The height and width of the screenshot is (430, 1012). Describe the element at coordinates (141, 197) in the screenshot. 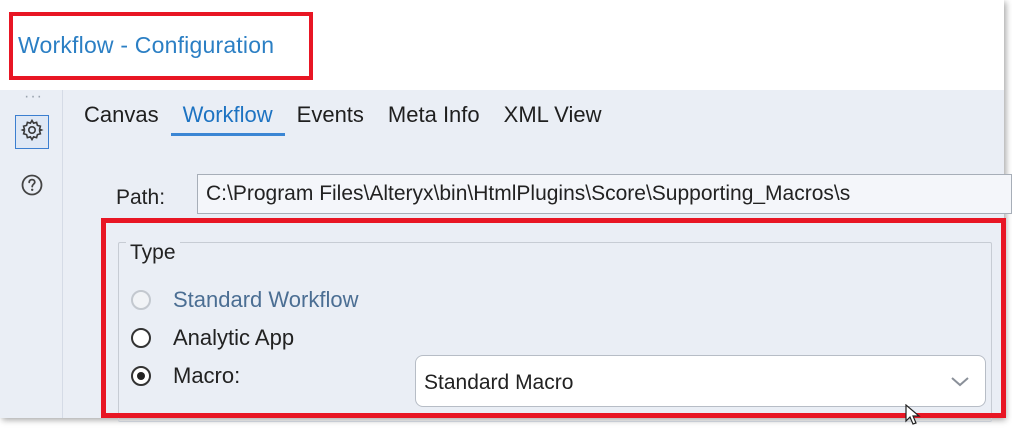

I see `path-label: Path:` at that location.